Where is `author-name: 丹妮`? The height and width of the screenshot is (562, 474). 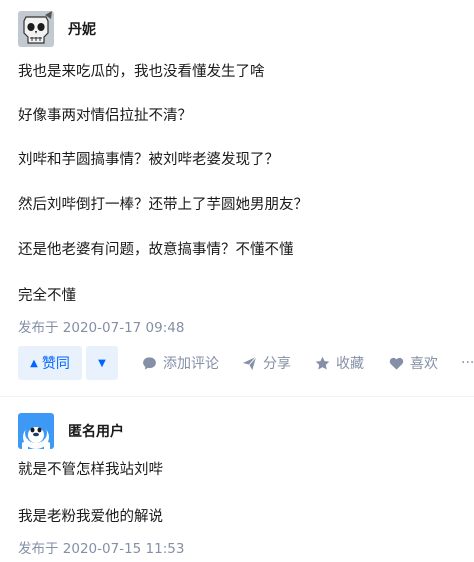
author-name: 丹妮 is located at coordinates (82, 29).